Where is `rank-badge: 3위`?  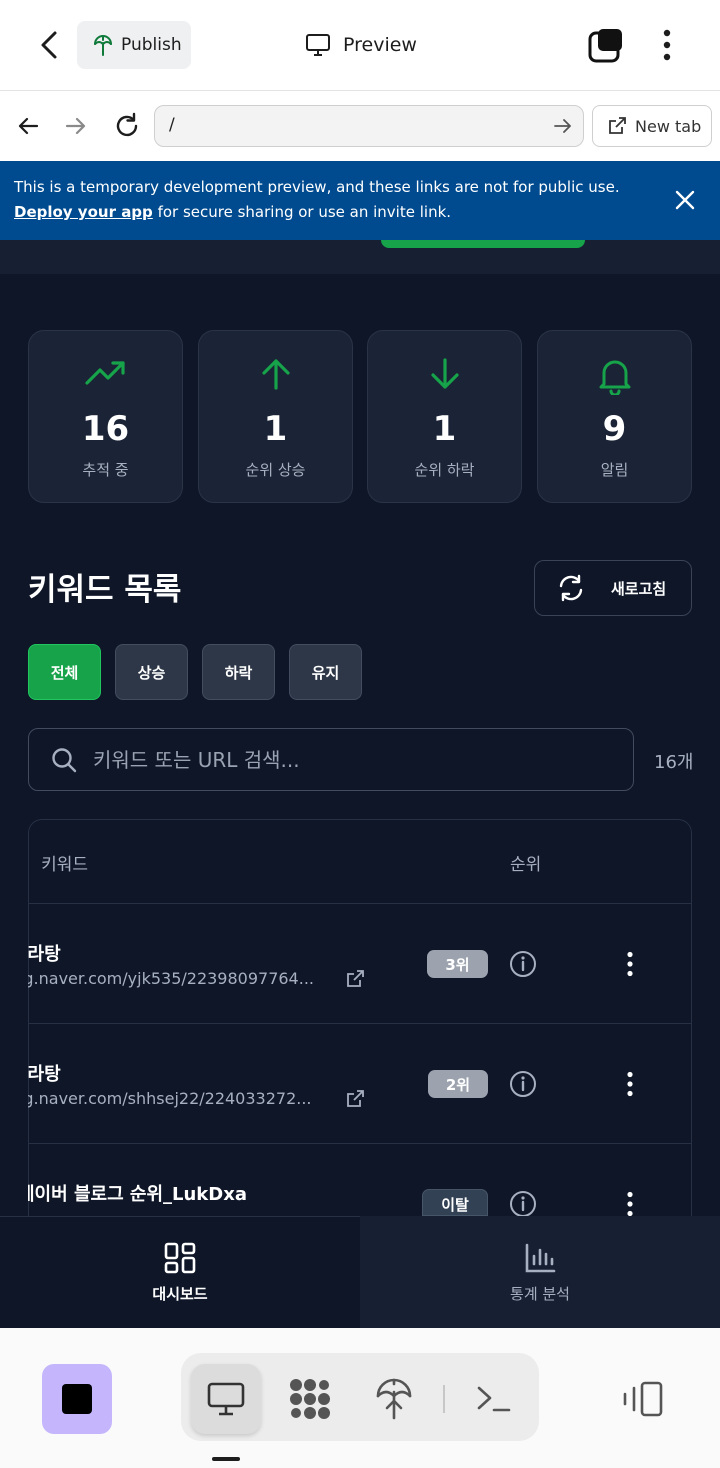 rank-badge: 3위 is located at coordinates (457, 964).